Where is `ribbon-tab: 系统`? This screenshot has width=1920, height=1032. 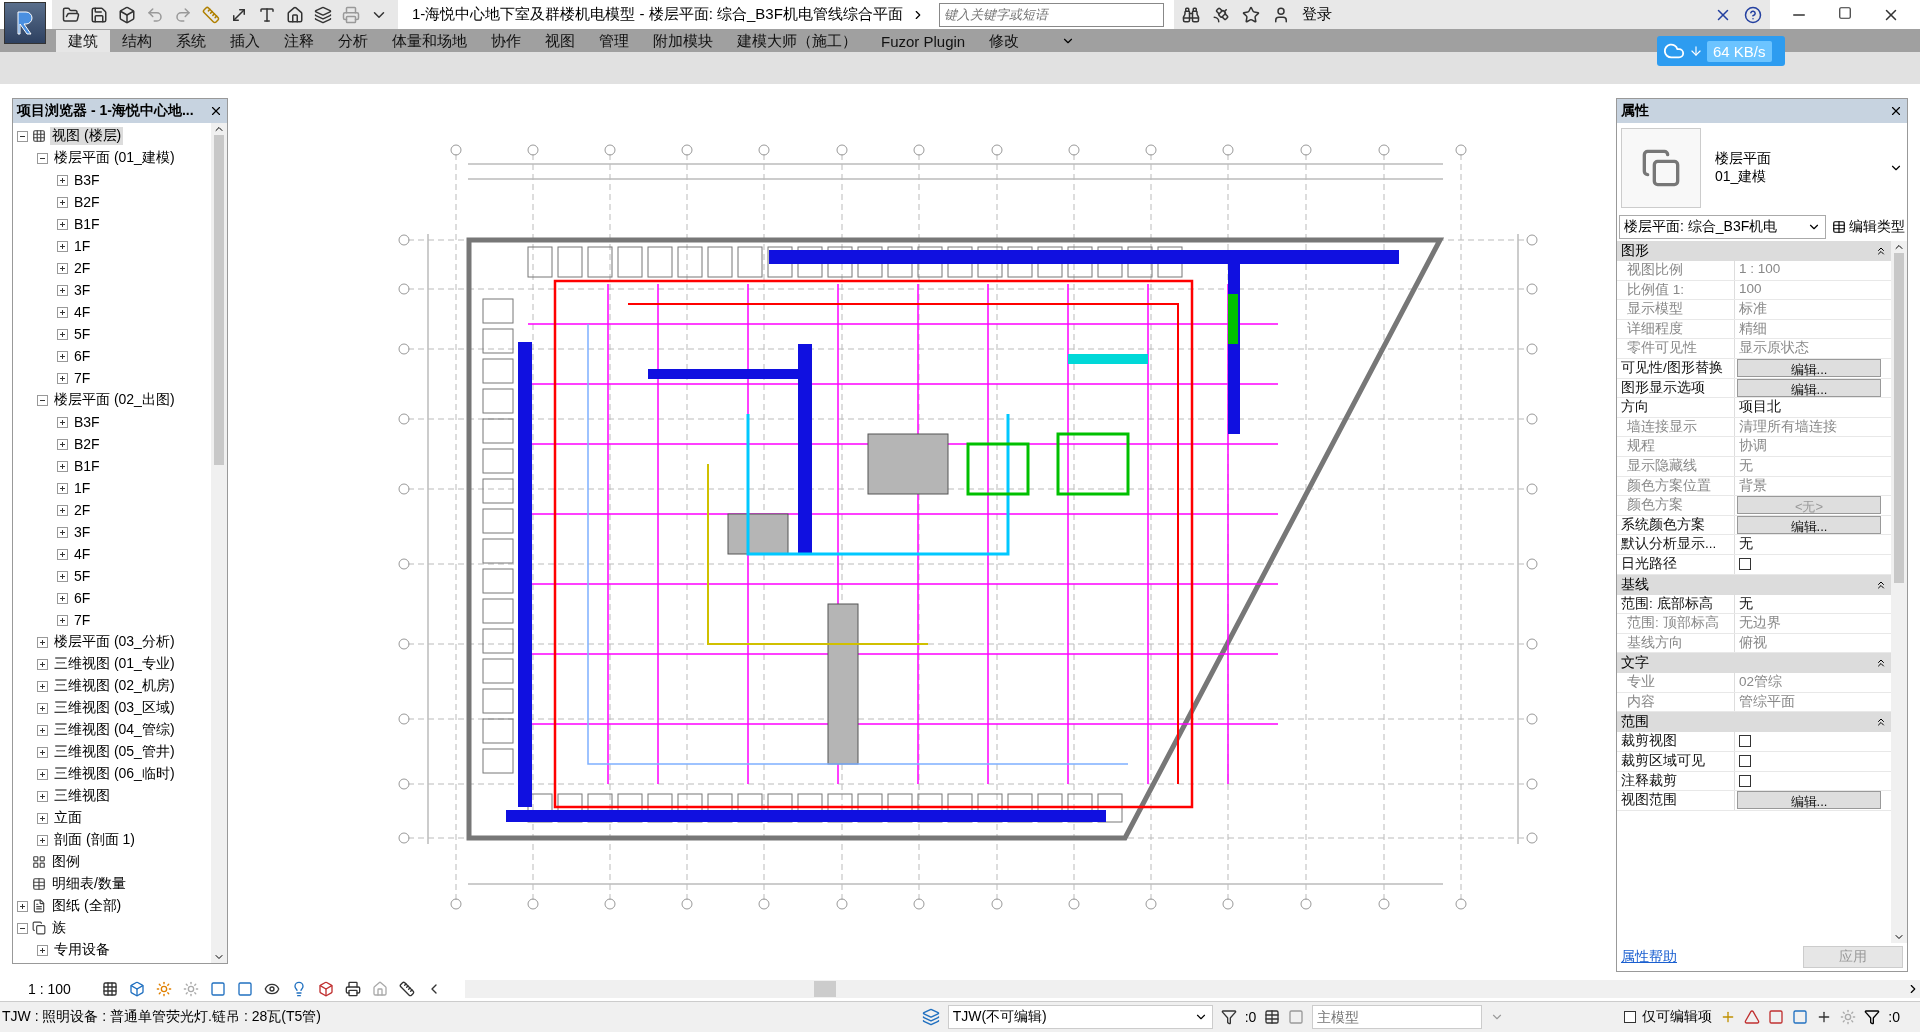
ribbon-tab: 系统 is located at coordinates (191, 41).